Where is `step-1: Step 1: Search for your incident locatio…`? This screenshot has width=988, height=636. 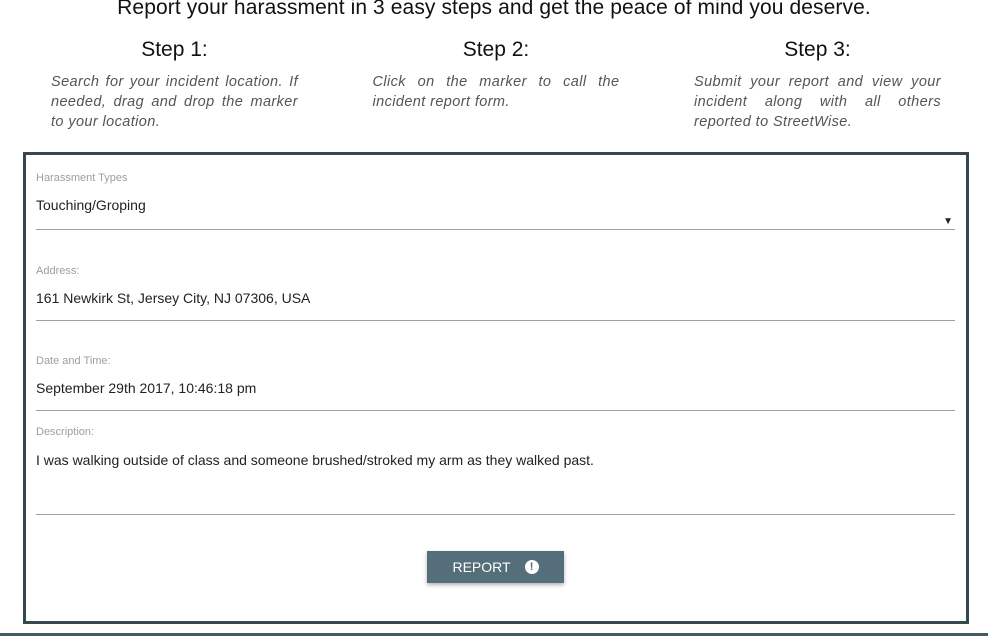 step-1: Step 1: Search for your incident locatio… is located at coordinates (174, 85).